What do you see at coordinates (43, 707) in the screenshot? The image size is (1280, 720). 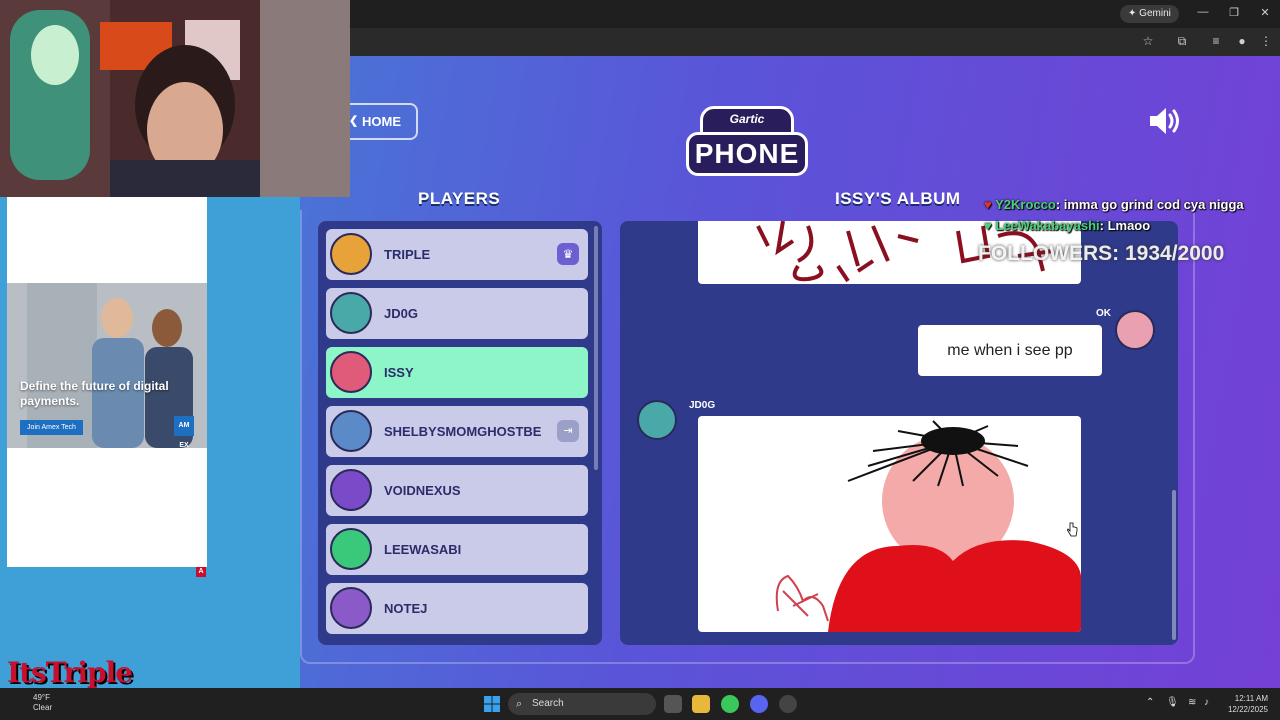 I see `weather-desc: Clear` at bounding box center [43, 707].